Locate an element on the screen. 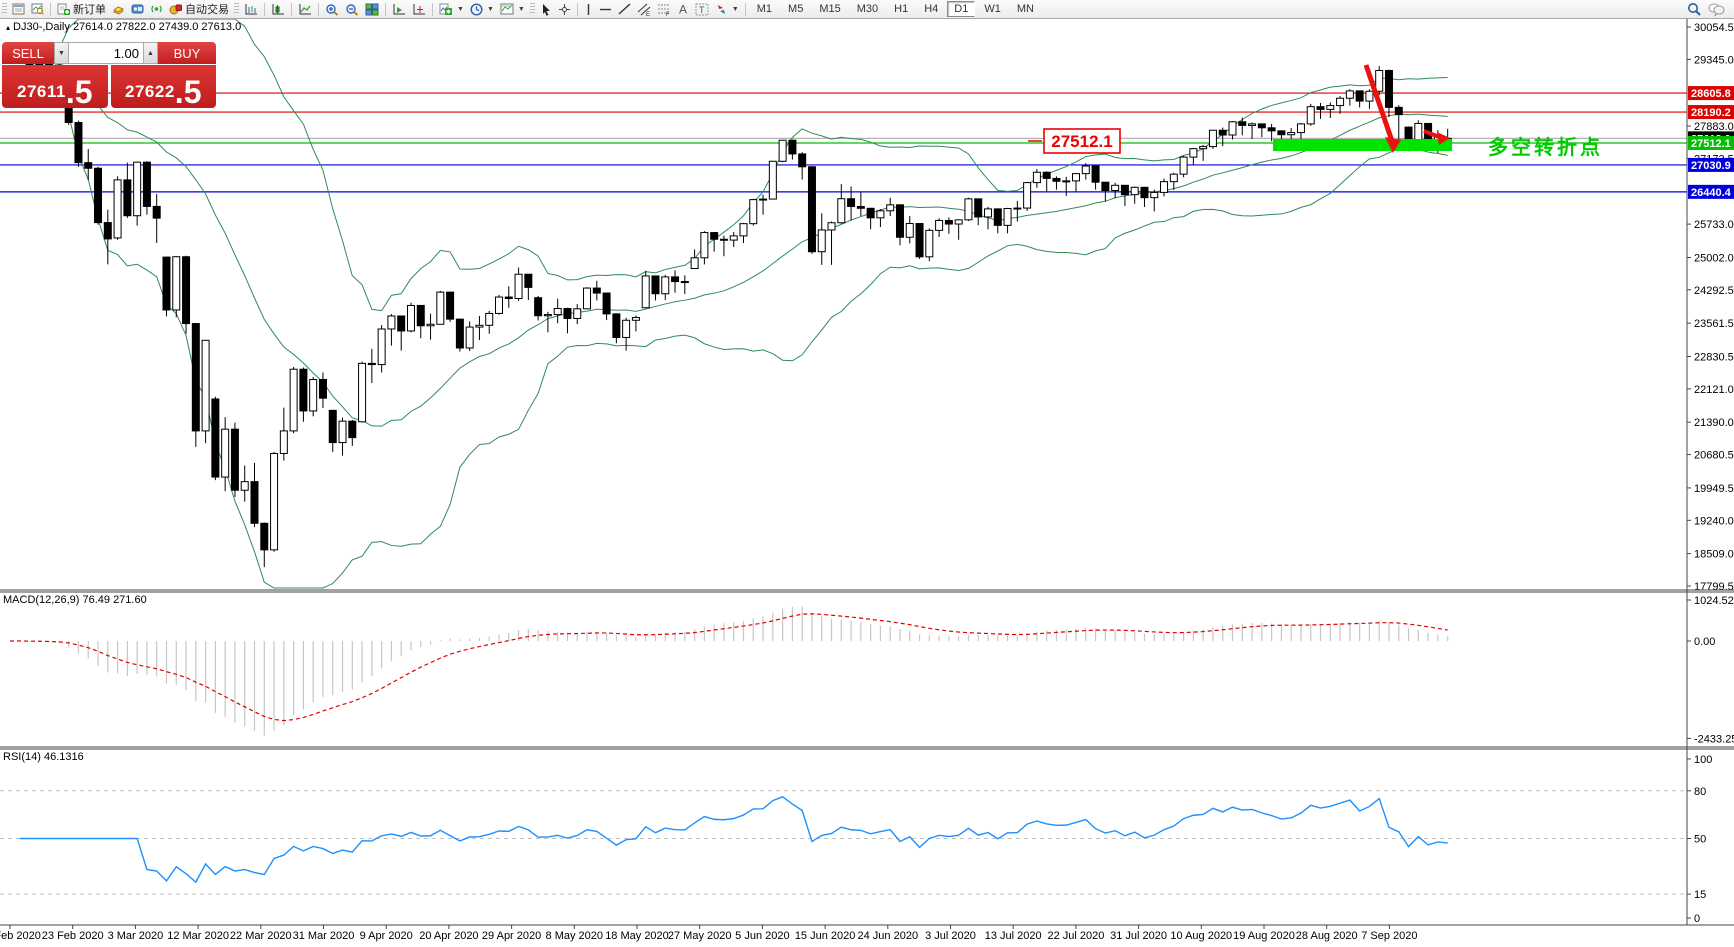 The height and width of the screenshot is (947, 1734). timeframe-w1: W1 is located at coordinates (992, 9).